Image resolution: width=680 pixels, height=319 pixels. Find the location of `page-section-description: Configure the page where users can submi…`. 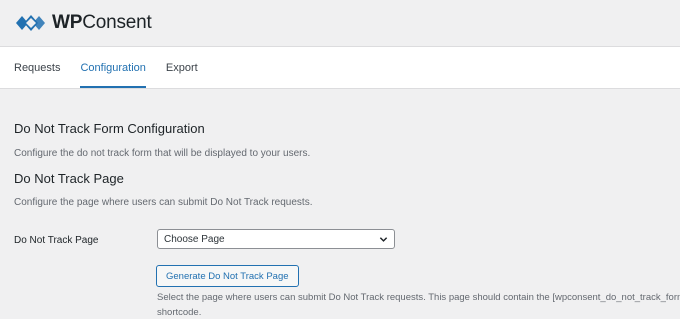

page-section-description: Configure the page where users can submi… is located at coordinates (163, 202).